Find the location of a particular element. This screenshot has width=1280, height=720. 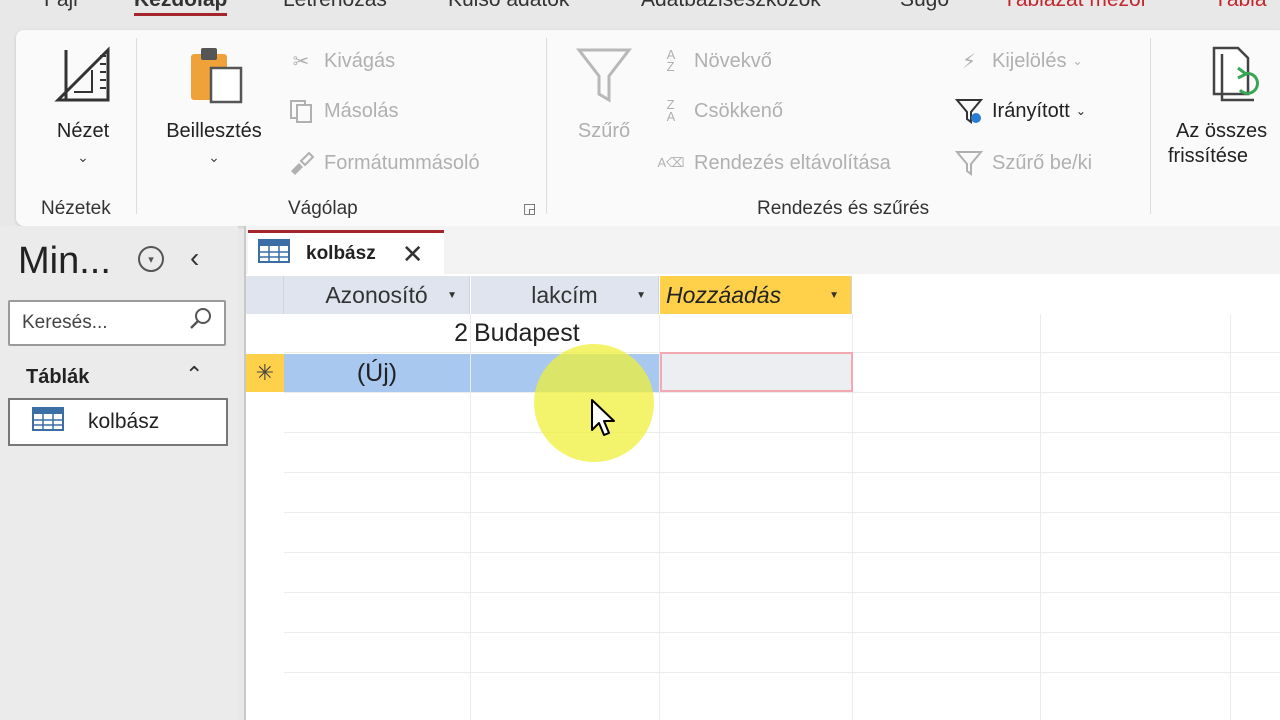

view-label: Nézet is located at coordinates (83, 131).